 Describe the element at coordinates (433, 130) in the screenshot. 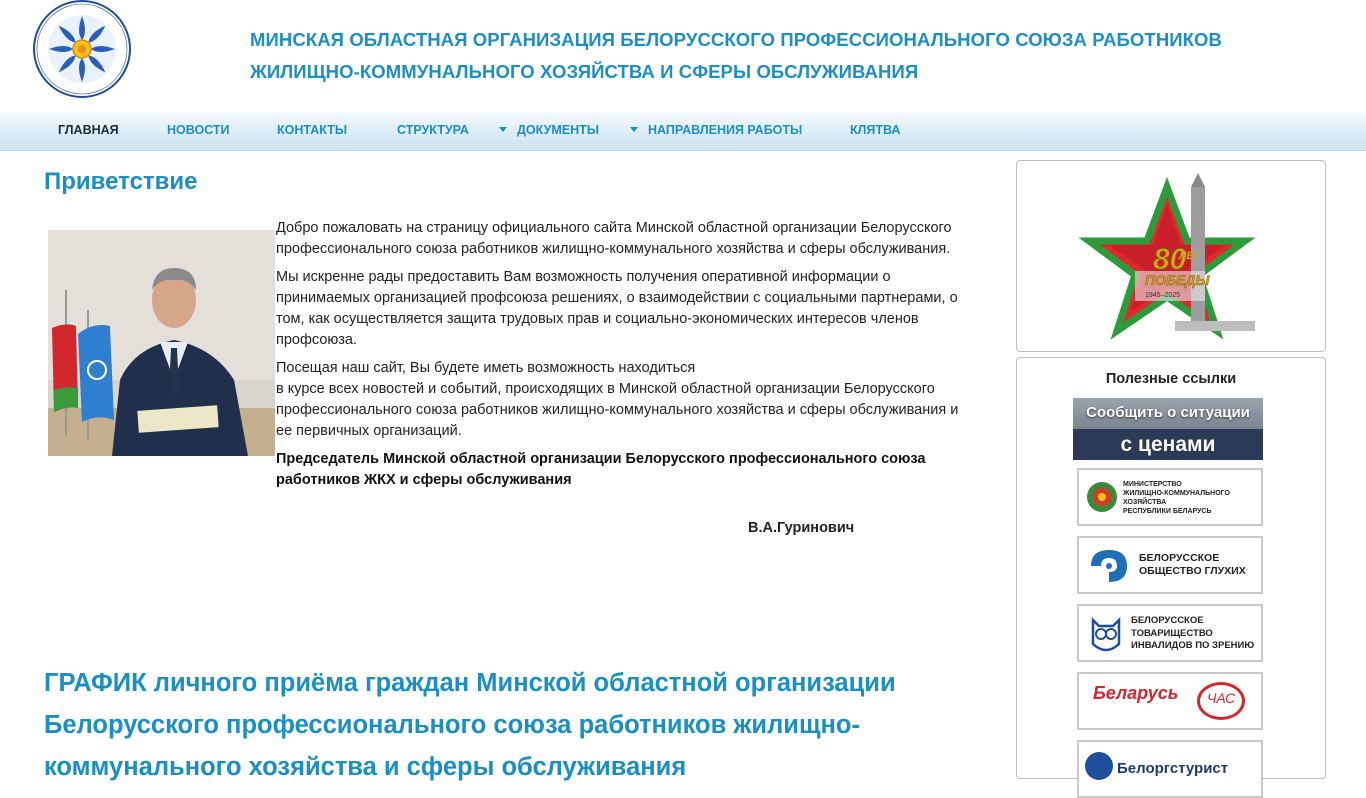

I see `nav-item-structure: СТРУКТУРА` at that location.